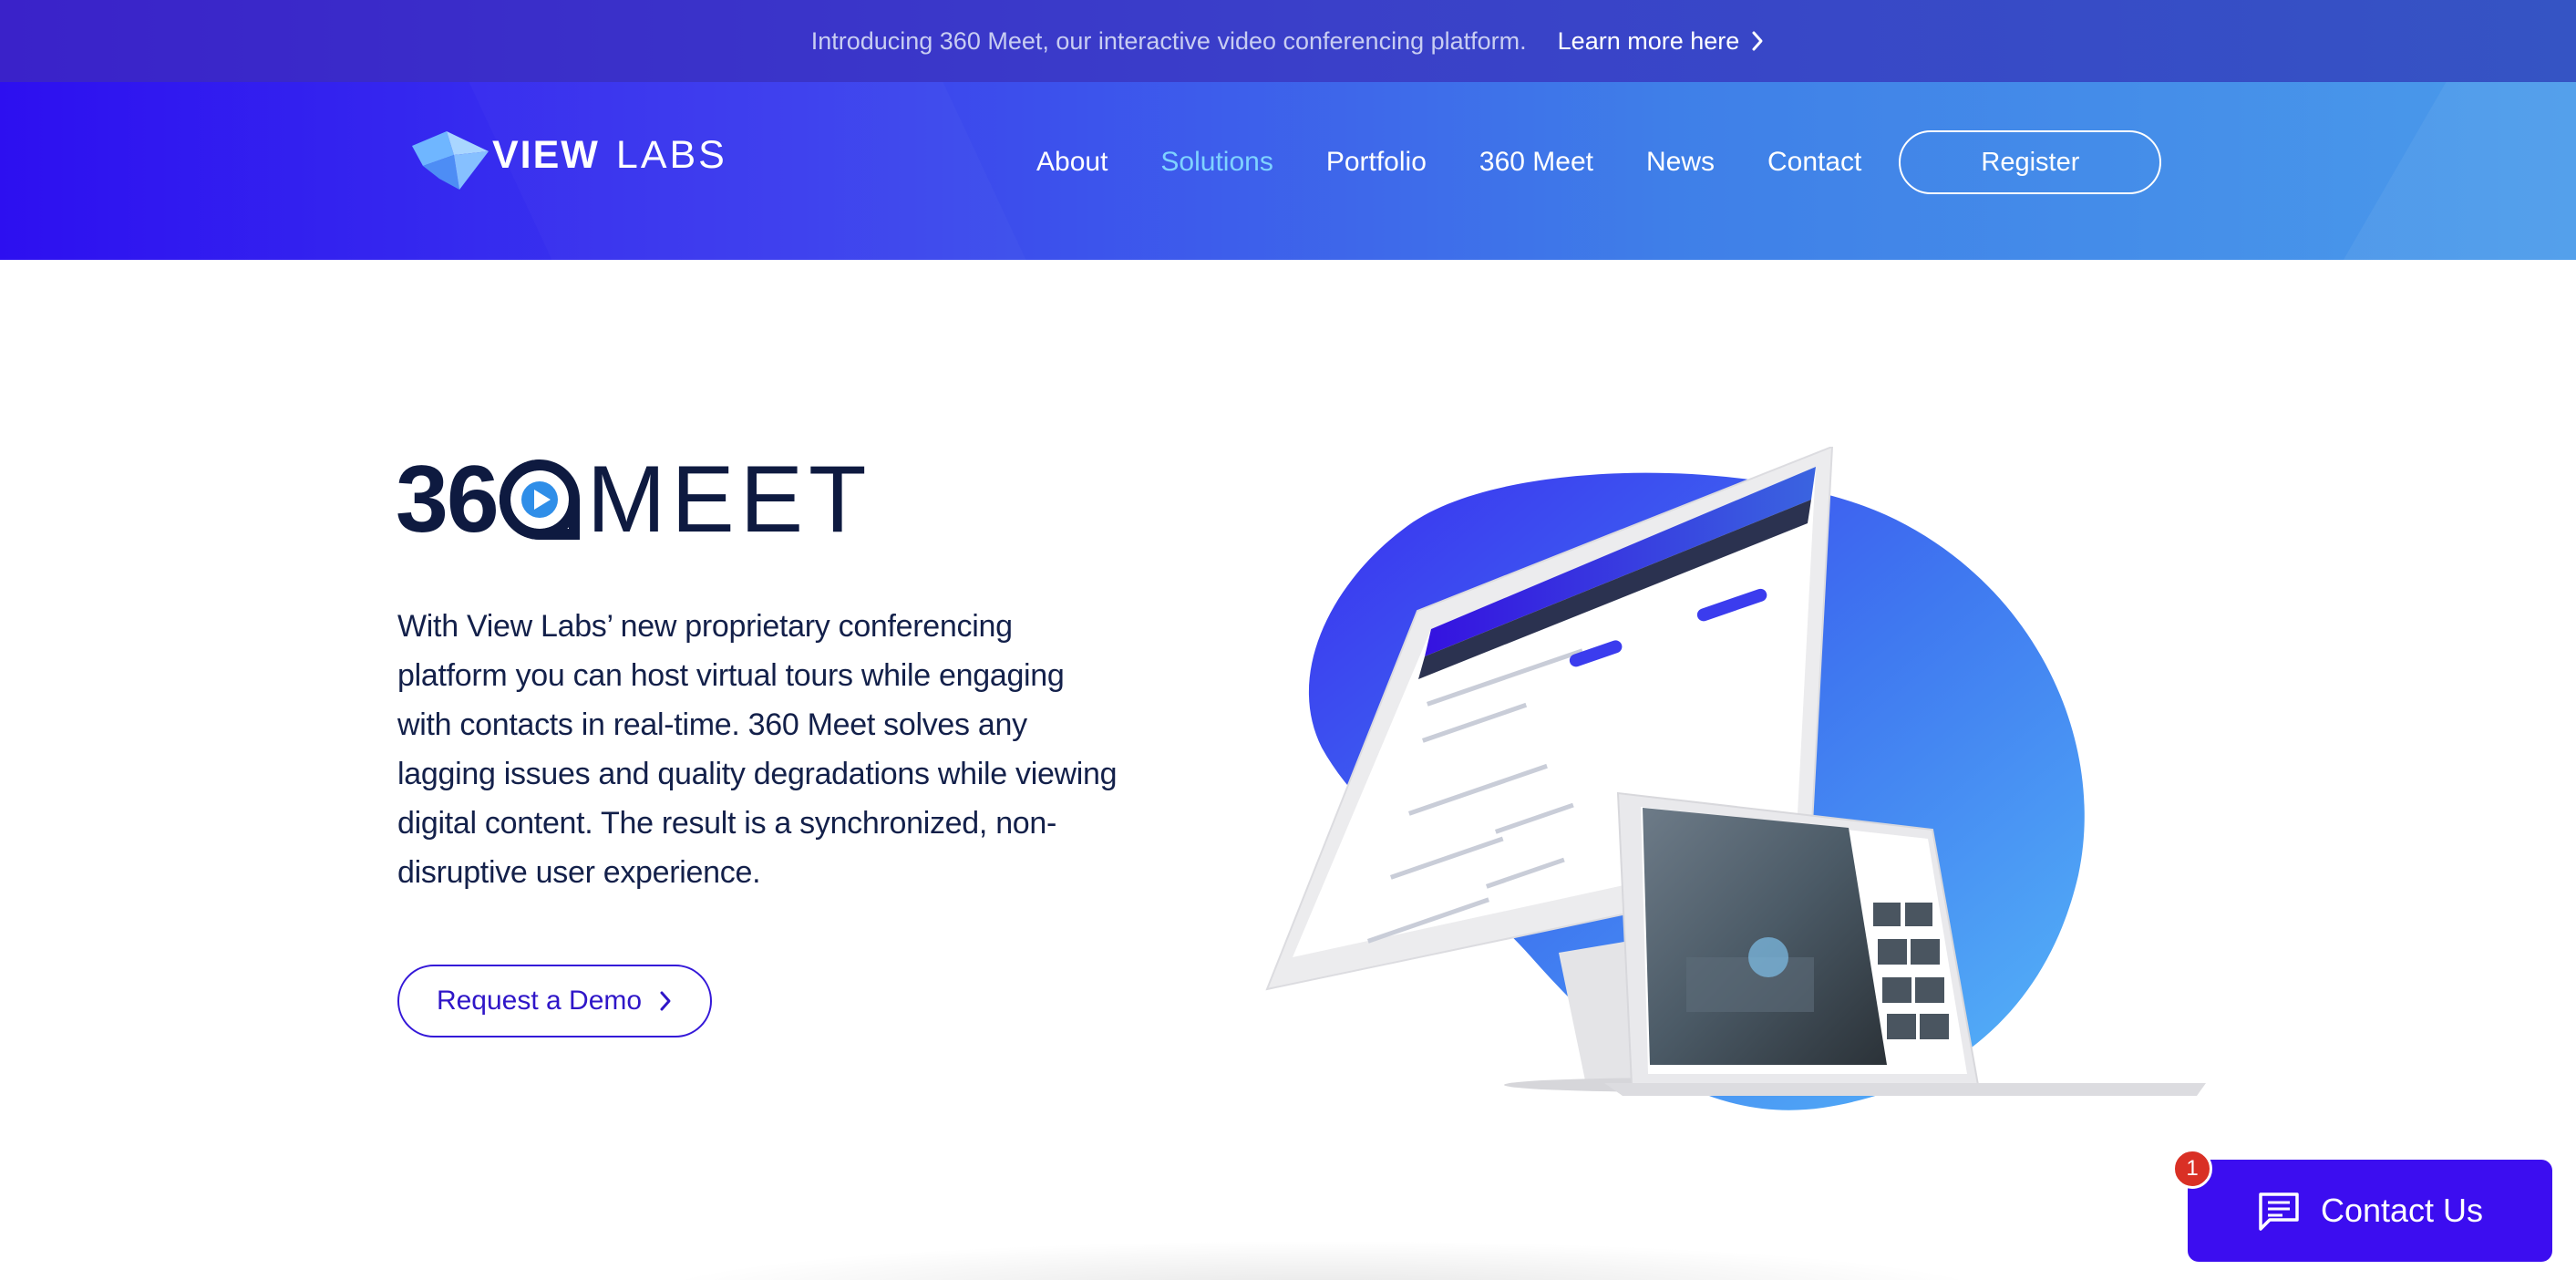 The height and width of the screenshot is (1280, 2576). What do you see at coordinates (671, 154) in the screenshot?
I see `logo-text-labs: LABS` at bounding box center [671, 154].